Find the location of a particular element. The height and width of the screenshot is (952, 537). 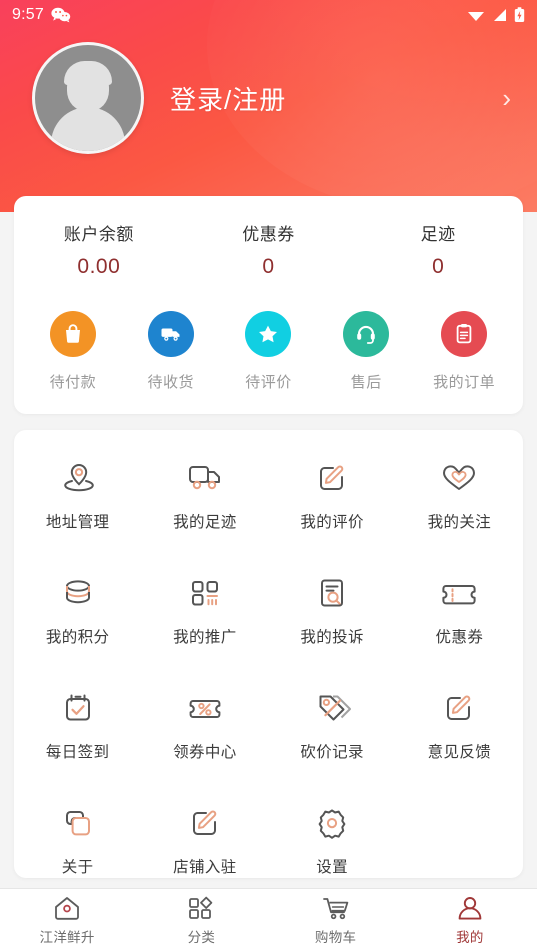

wechat-icon is located at coordinates (61, 15).